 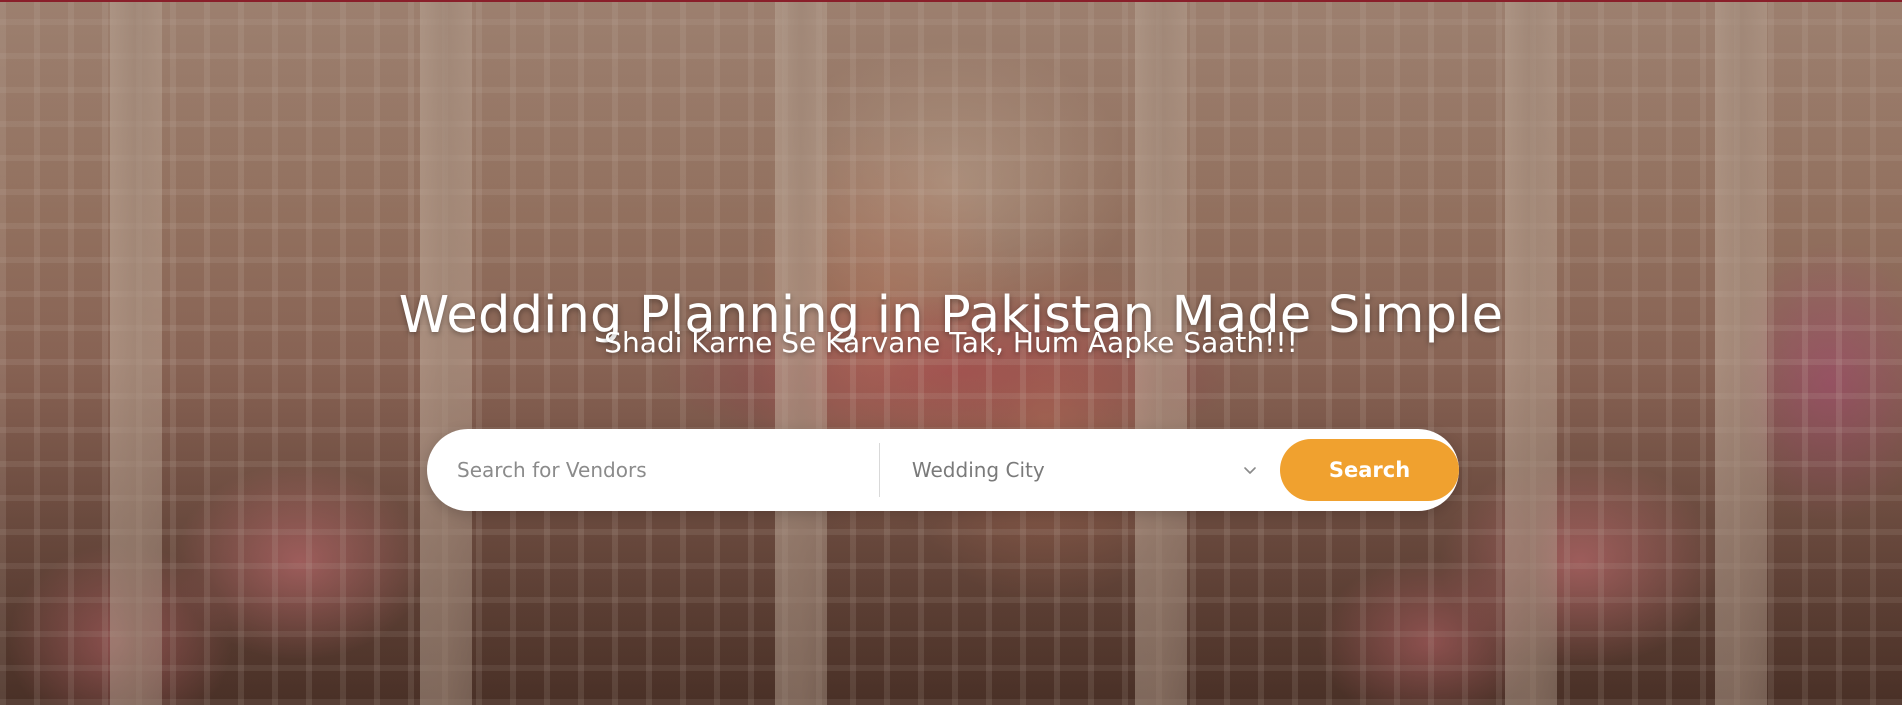 What do you see at coordinates (1250, 470) in the screenshot?
I see `chevron-down-icon` at bounding box center [1250, 470].